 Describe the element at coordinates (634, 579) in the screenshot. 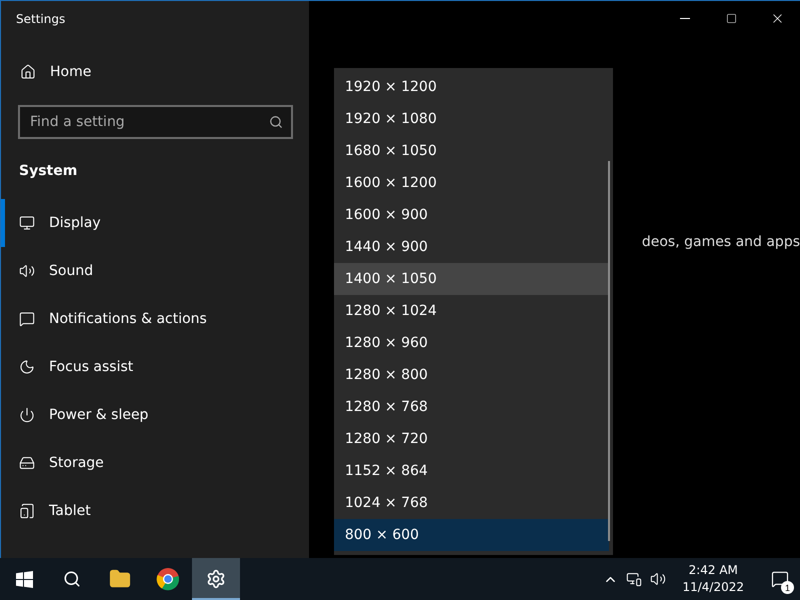

I see `network-icon` at that location.